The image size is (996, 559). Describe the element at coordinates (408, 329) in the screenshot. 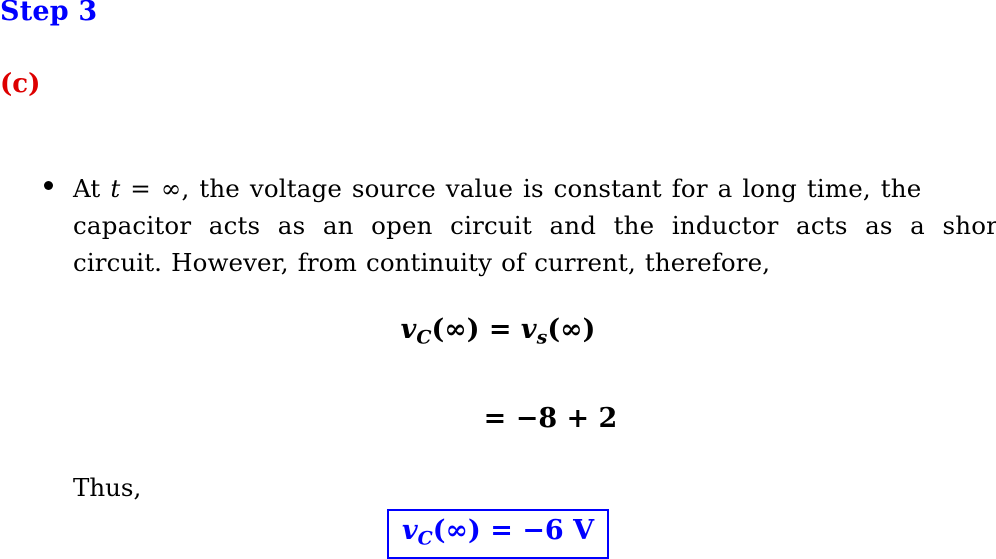

I see `eq1-var-left: v` at that location.